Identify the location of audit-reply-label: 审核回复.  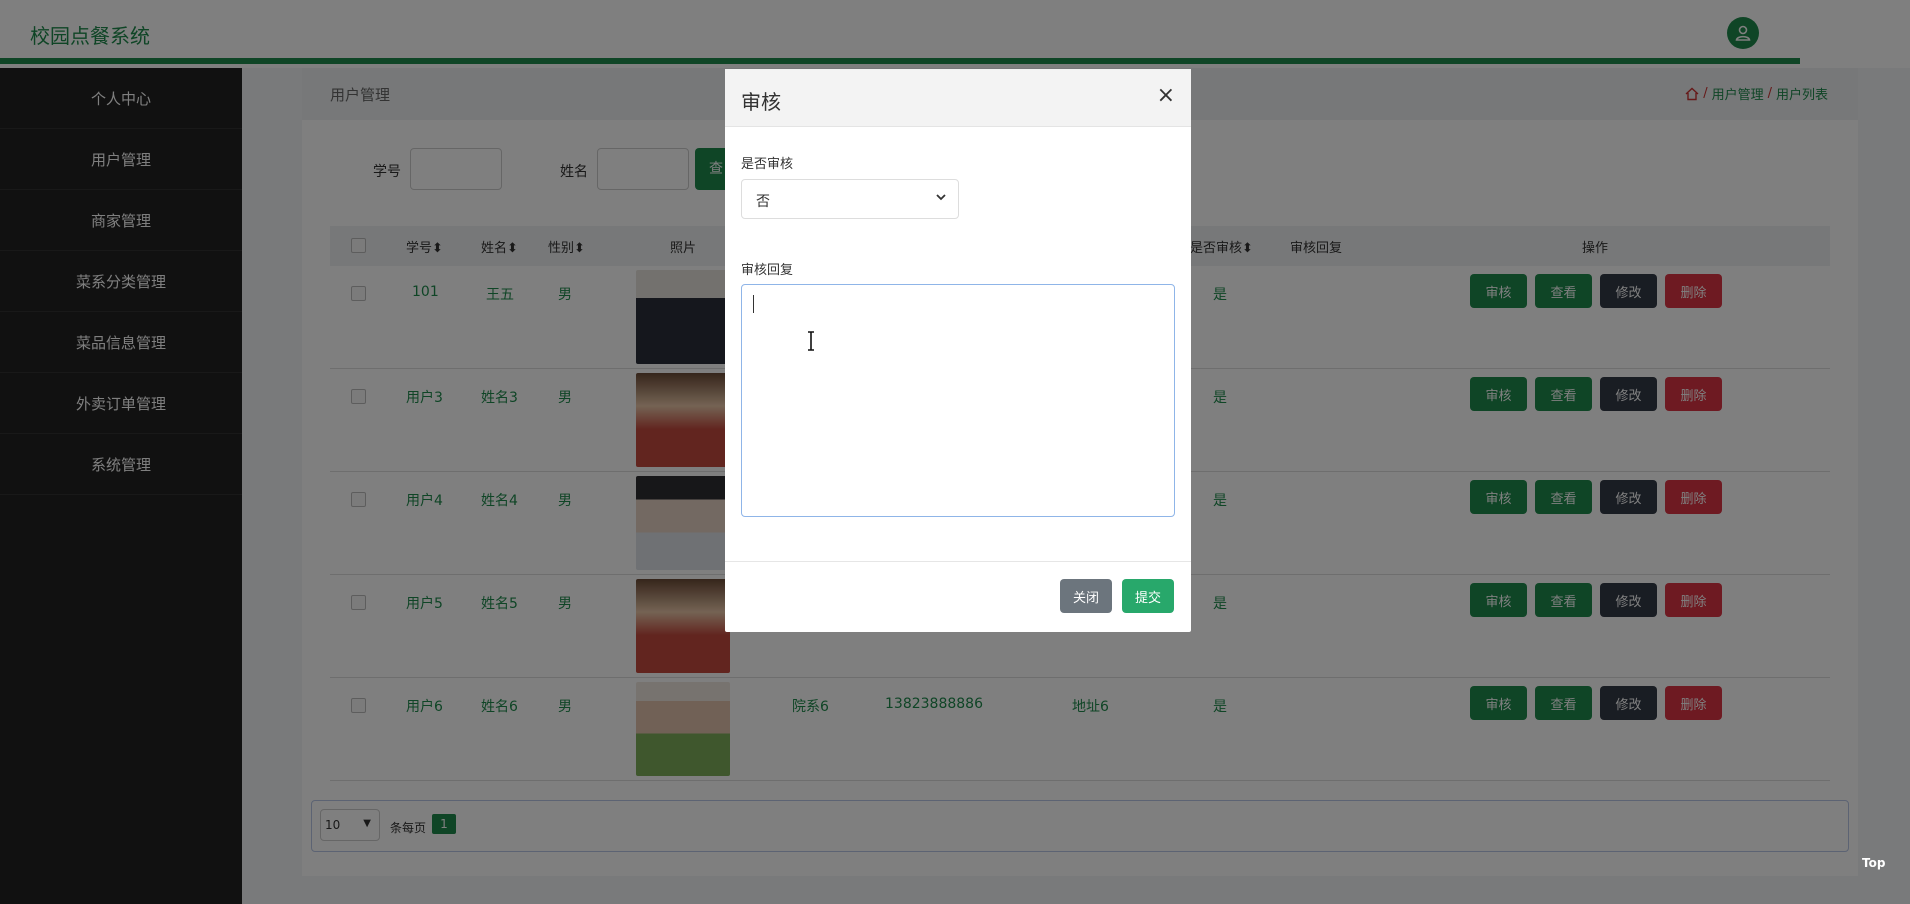
(767, 270).